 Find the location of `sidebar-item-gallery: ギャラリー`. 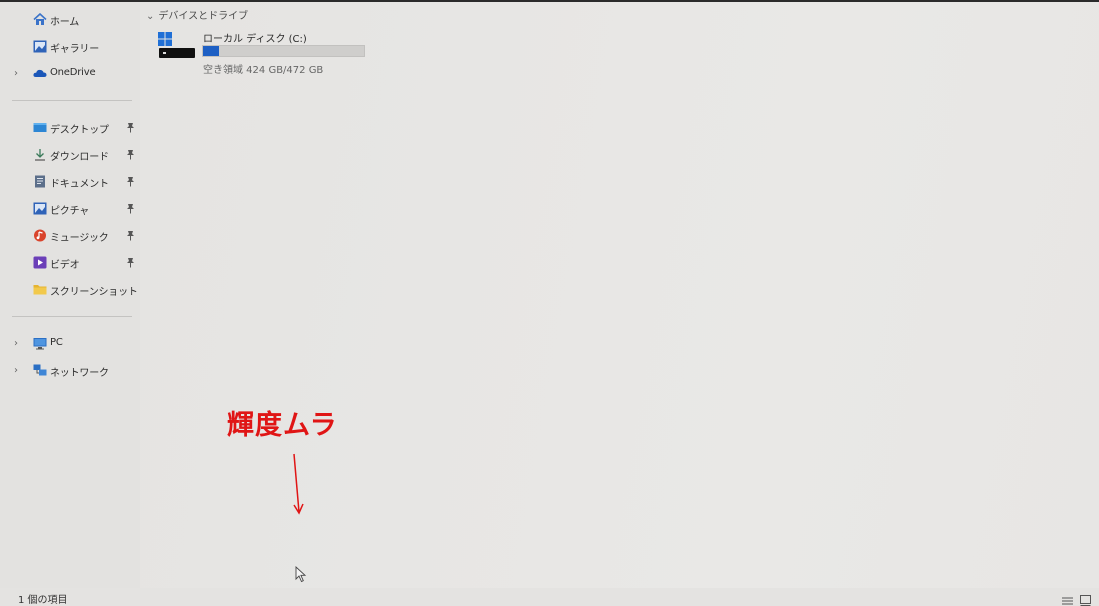

sidebar-item-gallery: ギャラリー is located at coordinates (70, 47).